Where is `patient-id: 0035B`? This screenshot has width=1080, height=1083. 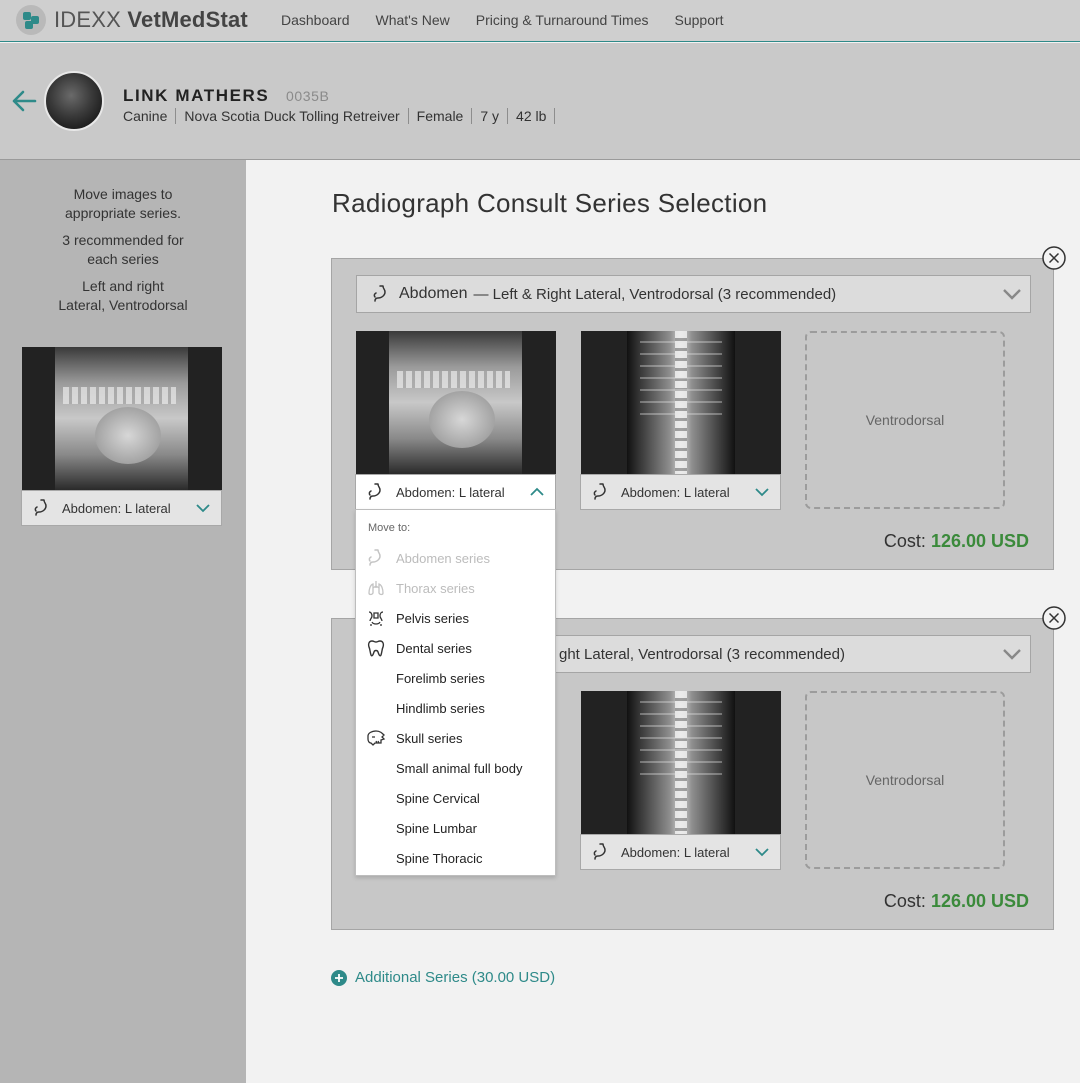
patient-id: 0035B is located at coordinates (308, 96).